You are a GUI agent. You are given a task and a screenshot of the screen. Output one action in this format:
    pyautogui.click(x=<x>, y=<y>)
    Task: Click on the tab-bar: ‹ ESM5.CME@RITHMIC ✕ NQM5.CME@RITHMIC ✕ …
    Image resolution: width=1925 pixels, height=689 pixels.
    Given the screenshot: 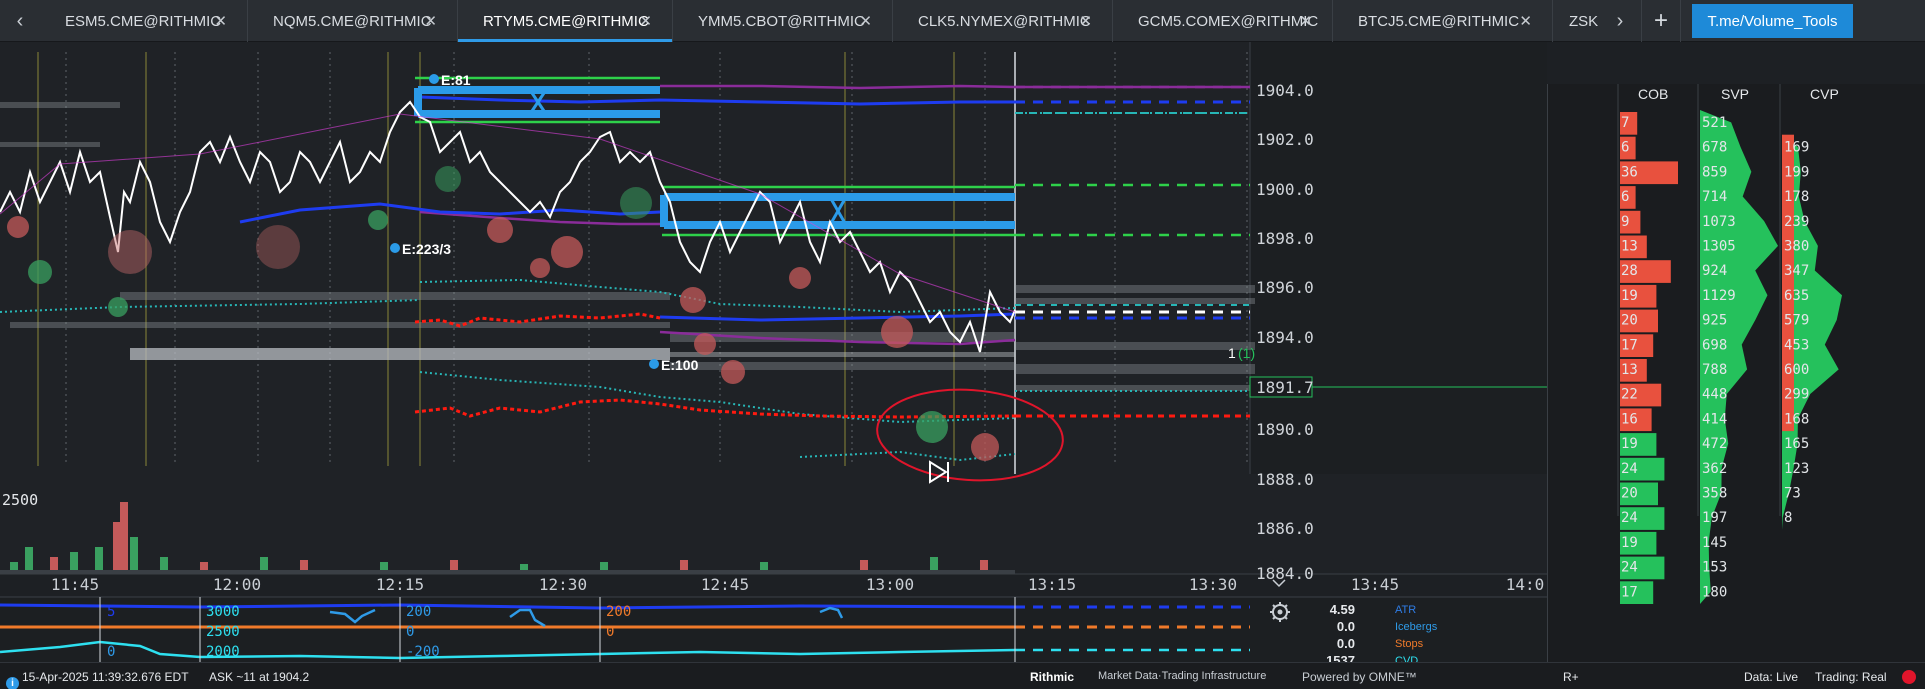 What is the action you would take?
    pyautogui.click(x=962, y=21)
    